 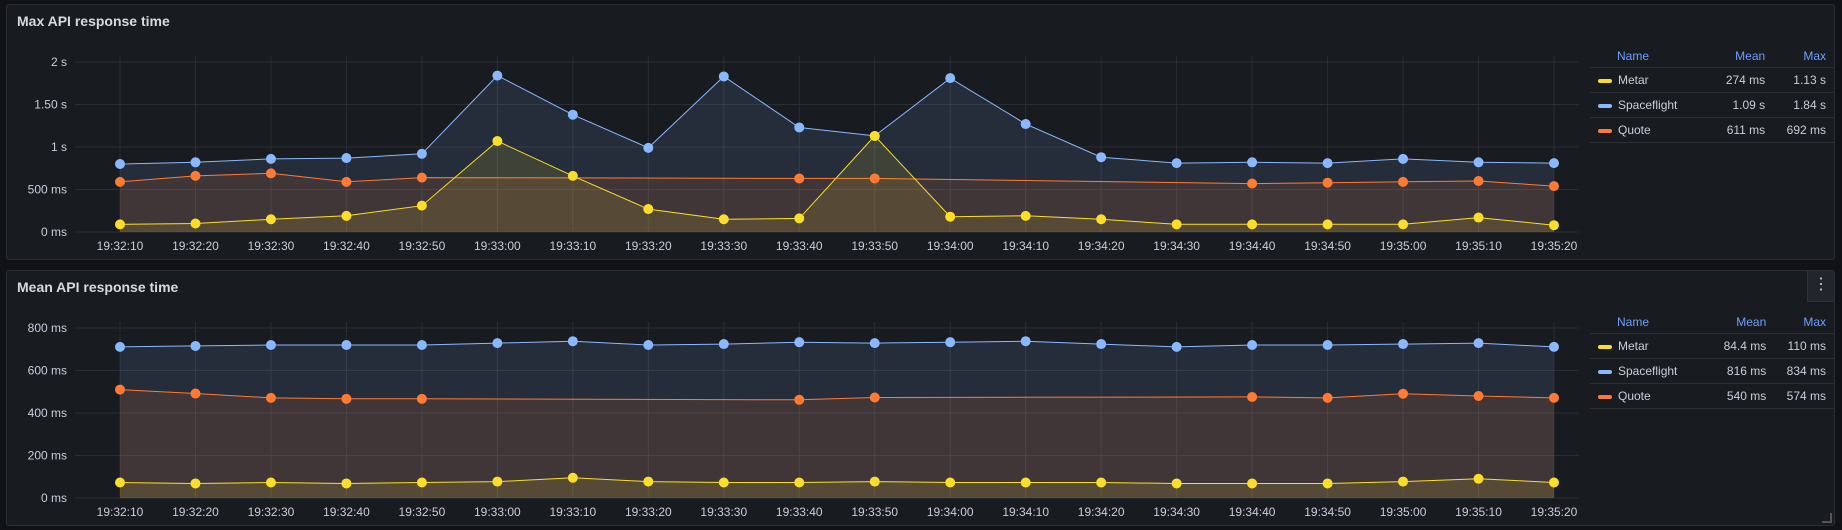 What do you see at coordinates (47, 456) in the screenshot?
I see `y-tick-label: 200 ms` at bounding box center [47, 456].